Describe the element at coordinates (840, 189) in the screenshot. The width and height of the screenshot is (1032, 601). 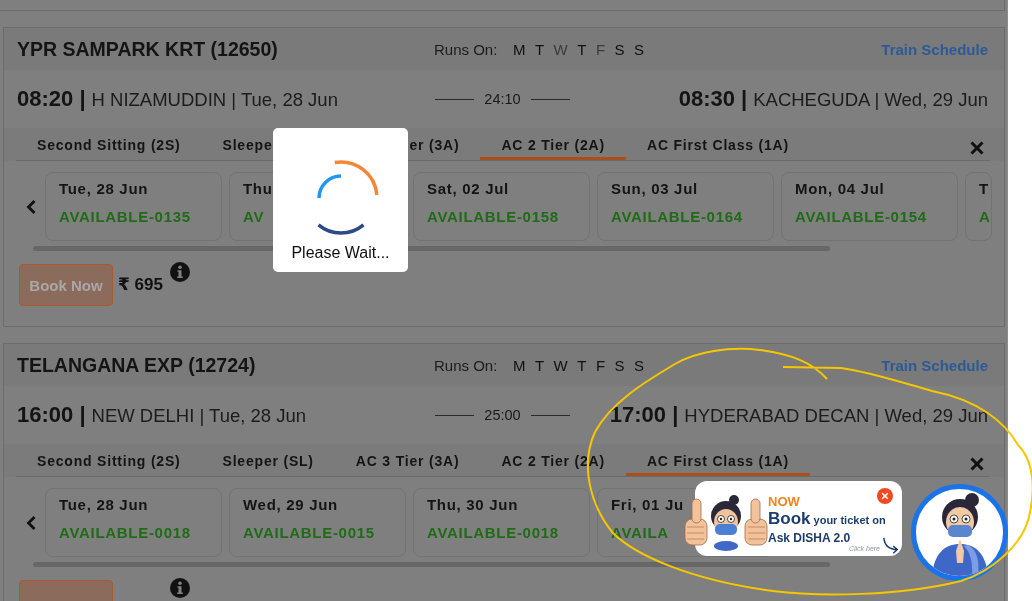
I see `travel-date: Mon, 04 Jul` at that location.